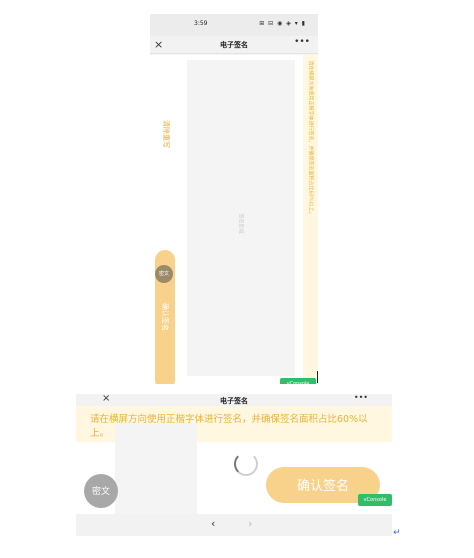 The width and height of the screenshot is (474, 558). I want to click on forward-icon: ›, so click(250, 523).